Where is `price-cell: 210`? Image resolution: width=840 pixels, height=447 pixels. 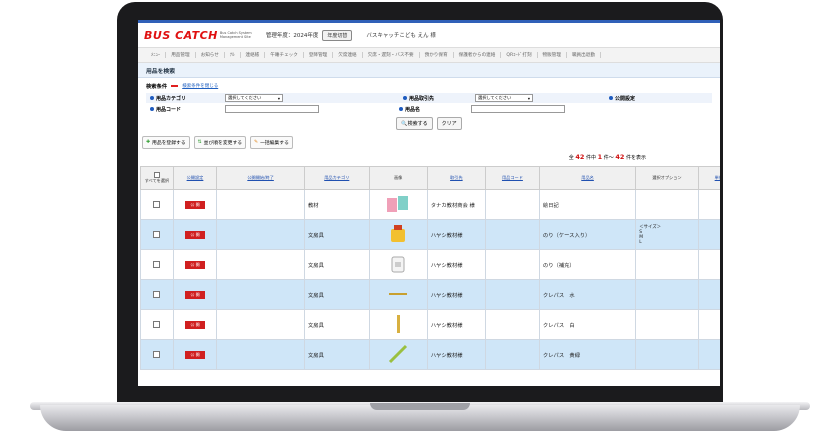 price-cell: 210 is located at coordinates (708, 204).